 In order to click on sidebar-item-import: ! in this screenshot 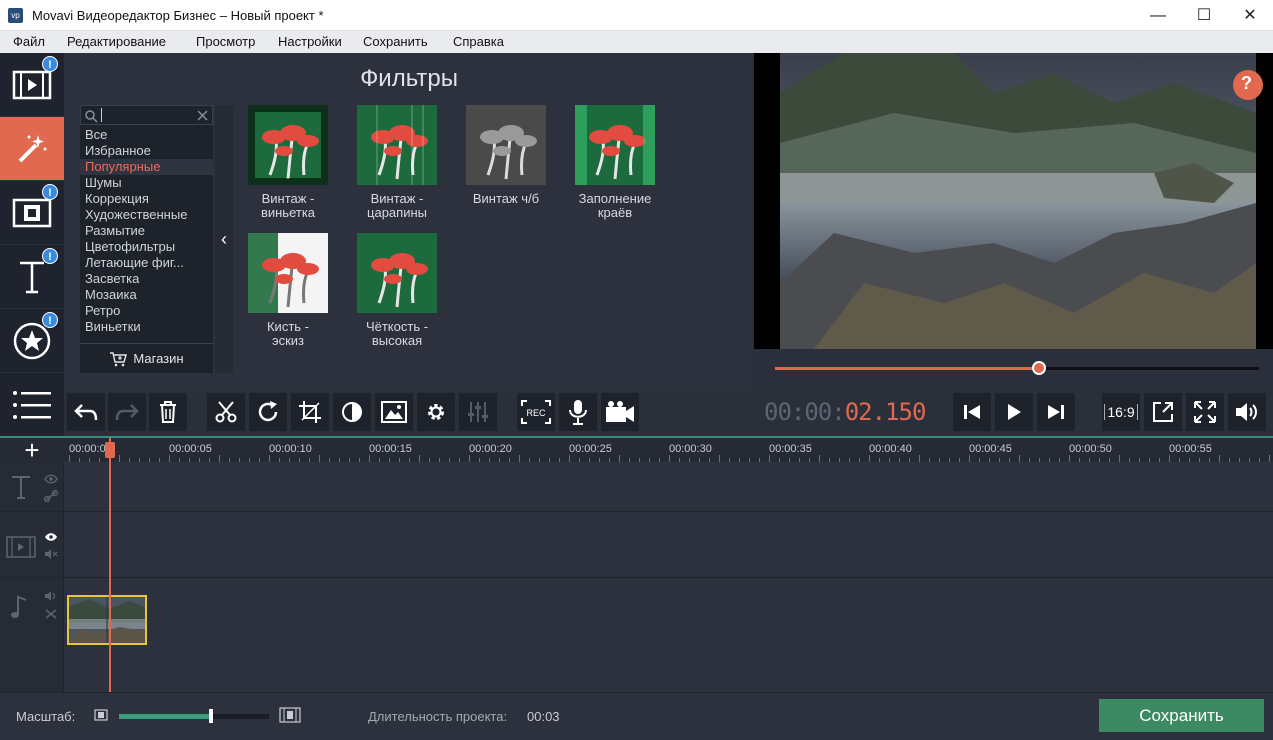, I will do `click(32, 85)`.